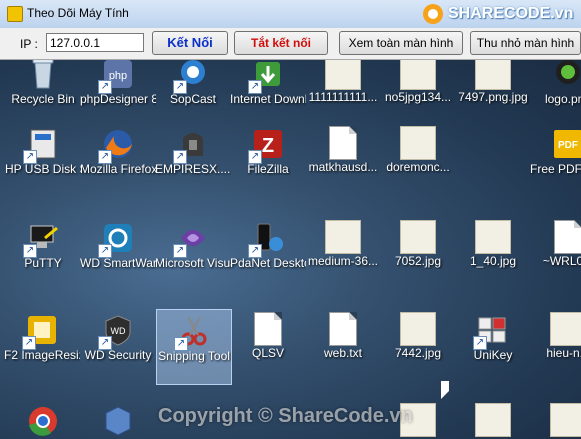  Describe the element at coordinates (418, 244) in the screenshot. I see `desktop-icon-7052: 7052.jpg` at that location.